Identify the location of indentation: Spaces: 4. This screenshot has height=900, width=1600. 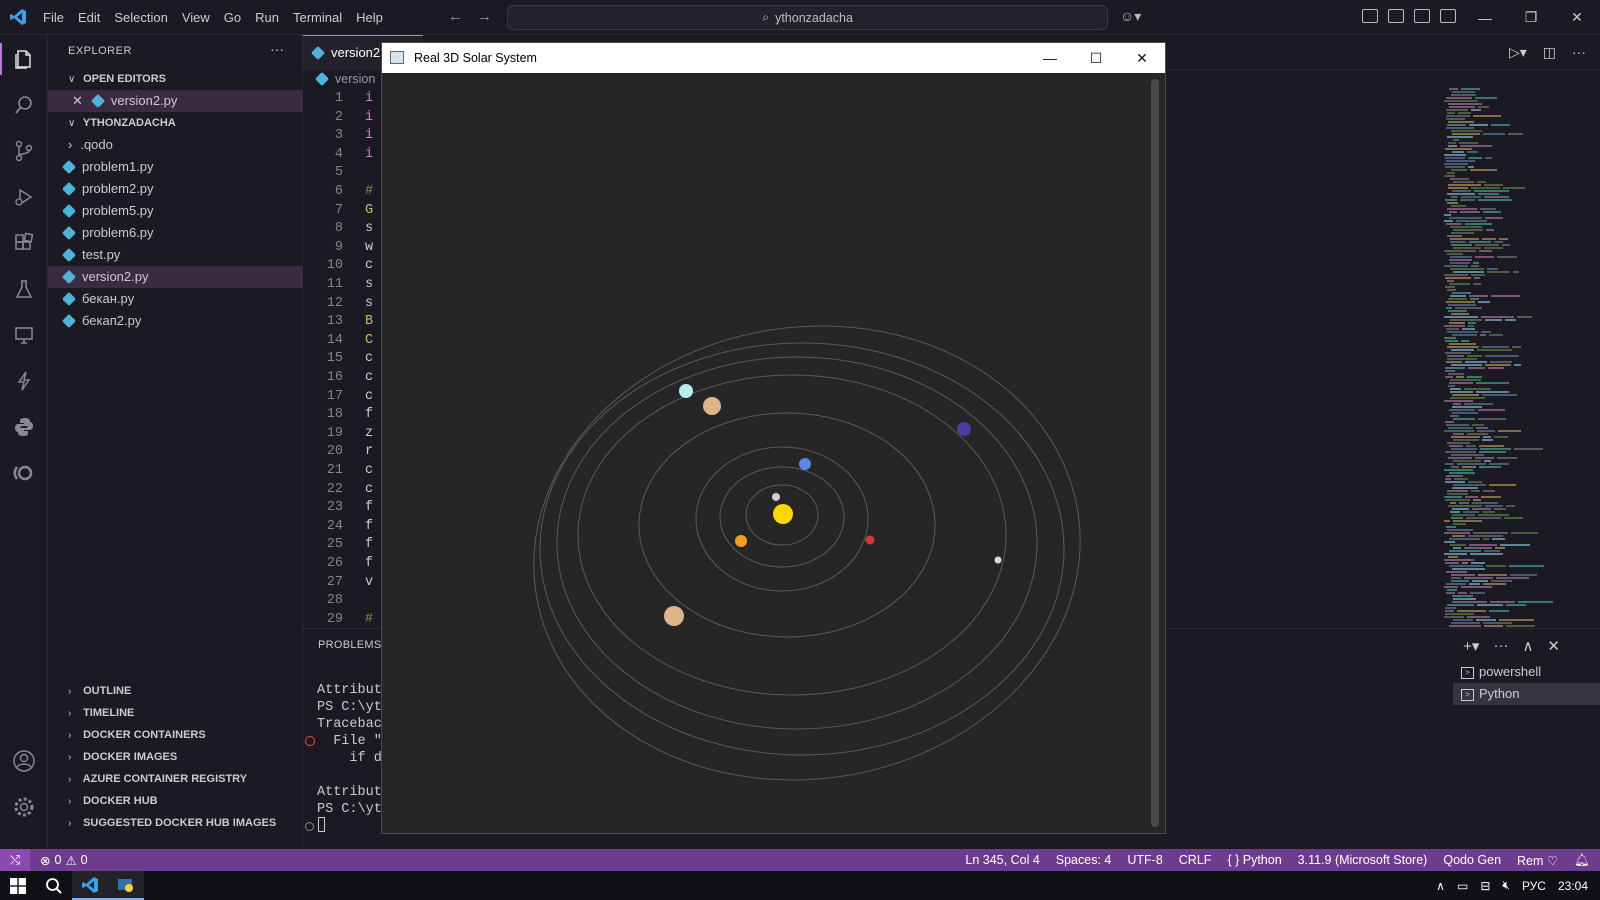
(1084, 860).